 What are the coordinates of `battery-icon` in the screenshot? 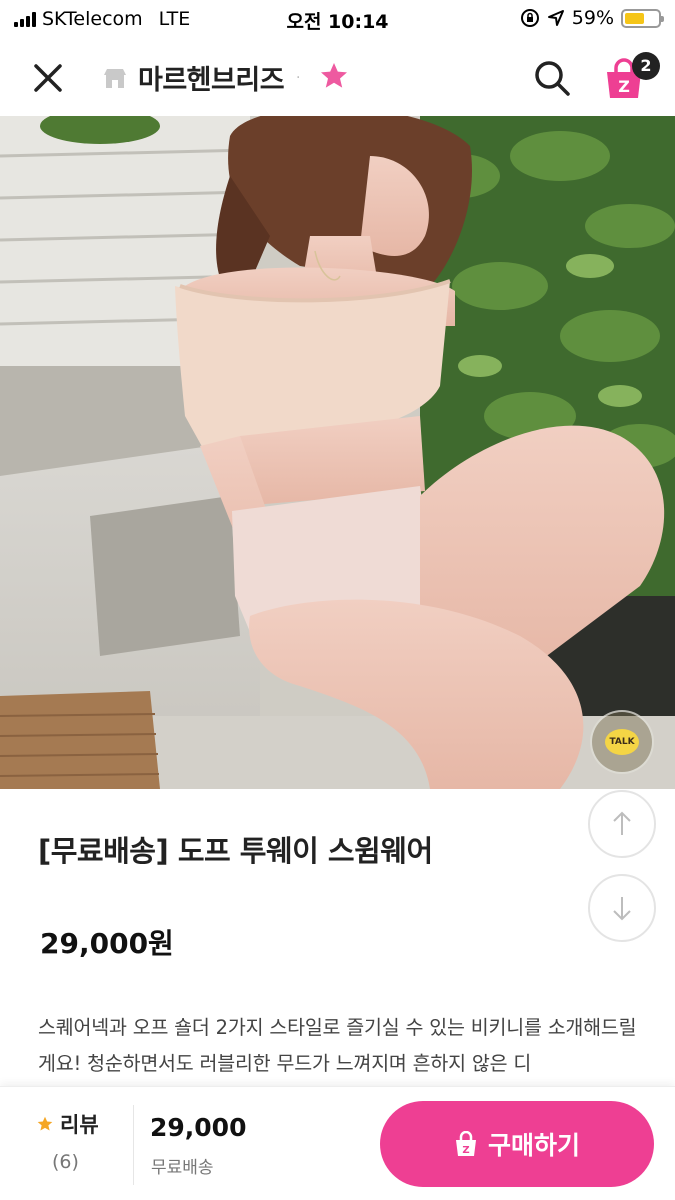 It's located at (642, 18).